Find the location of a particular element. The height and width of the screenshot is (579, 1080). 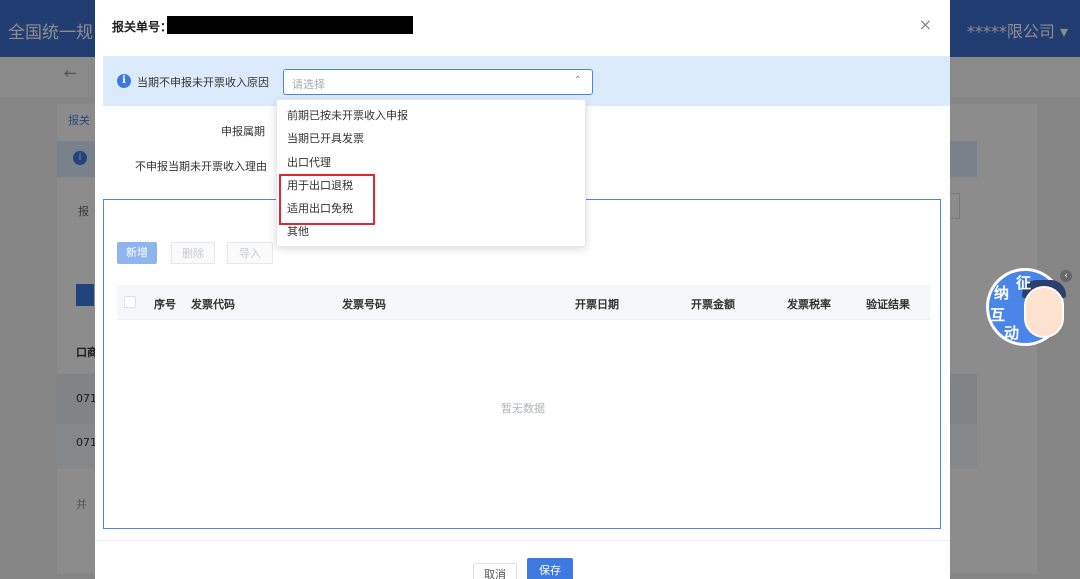

mascot-collapse-icon: ‹ is located at coordinates (1066, 276).